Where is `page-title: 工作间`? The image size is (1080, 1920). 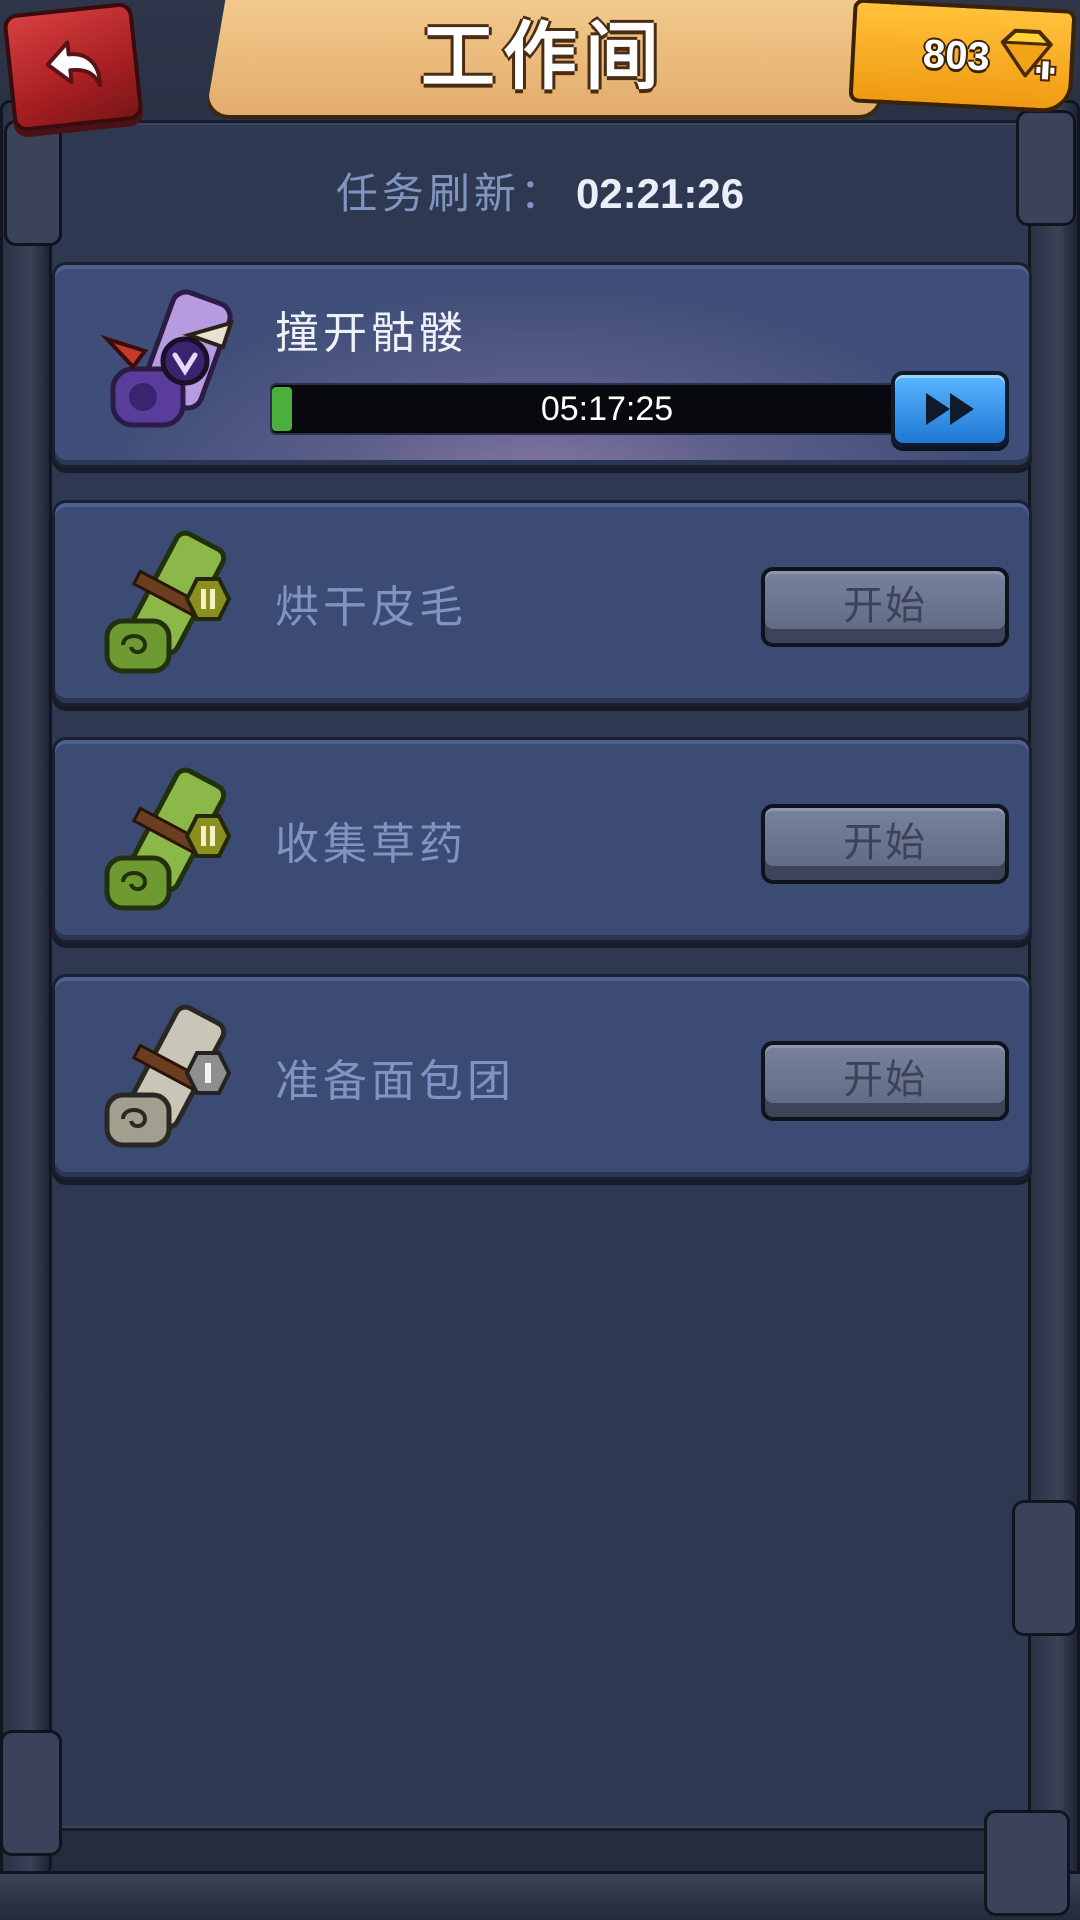 page-title: 工作间 is located at coordinates (544, 57).